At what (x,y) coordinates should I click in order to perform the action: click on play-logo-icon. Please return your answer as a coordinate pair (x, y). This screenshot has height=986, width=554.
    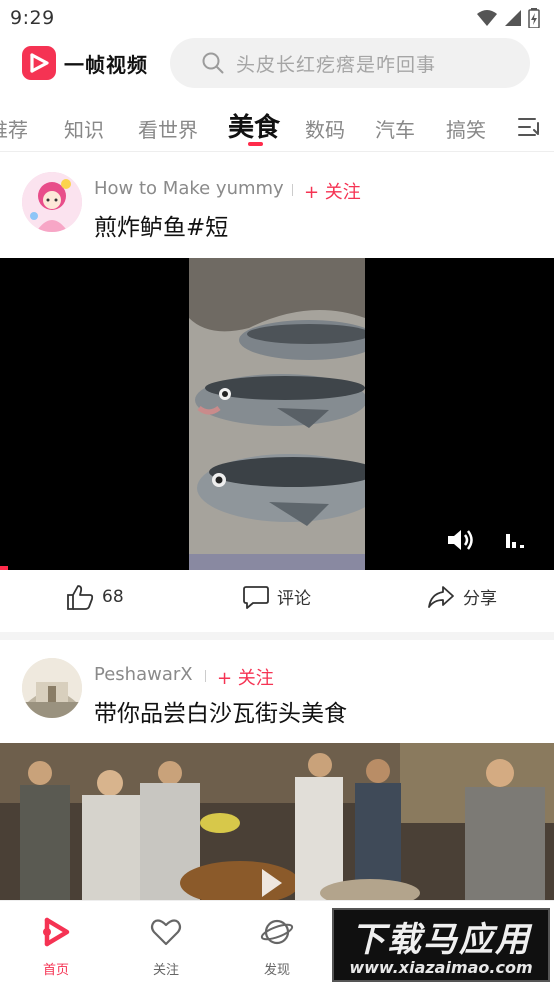
    Looking at the image, I should click on (39, 63).